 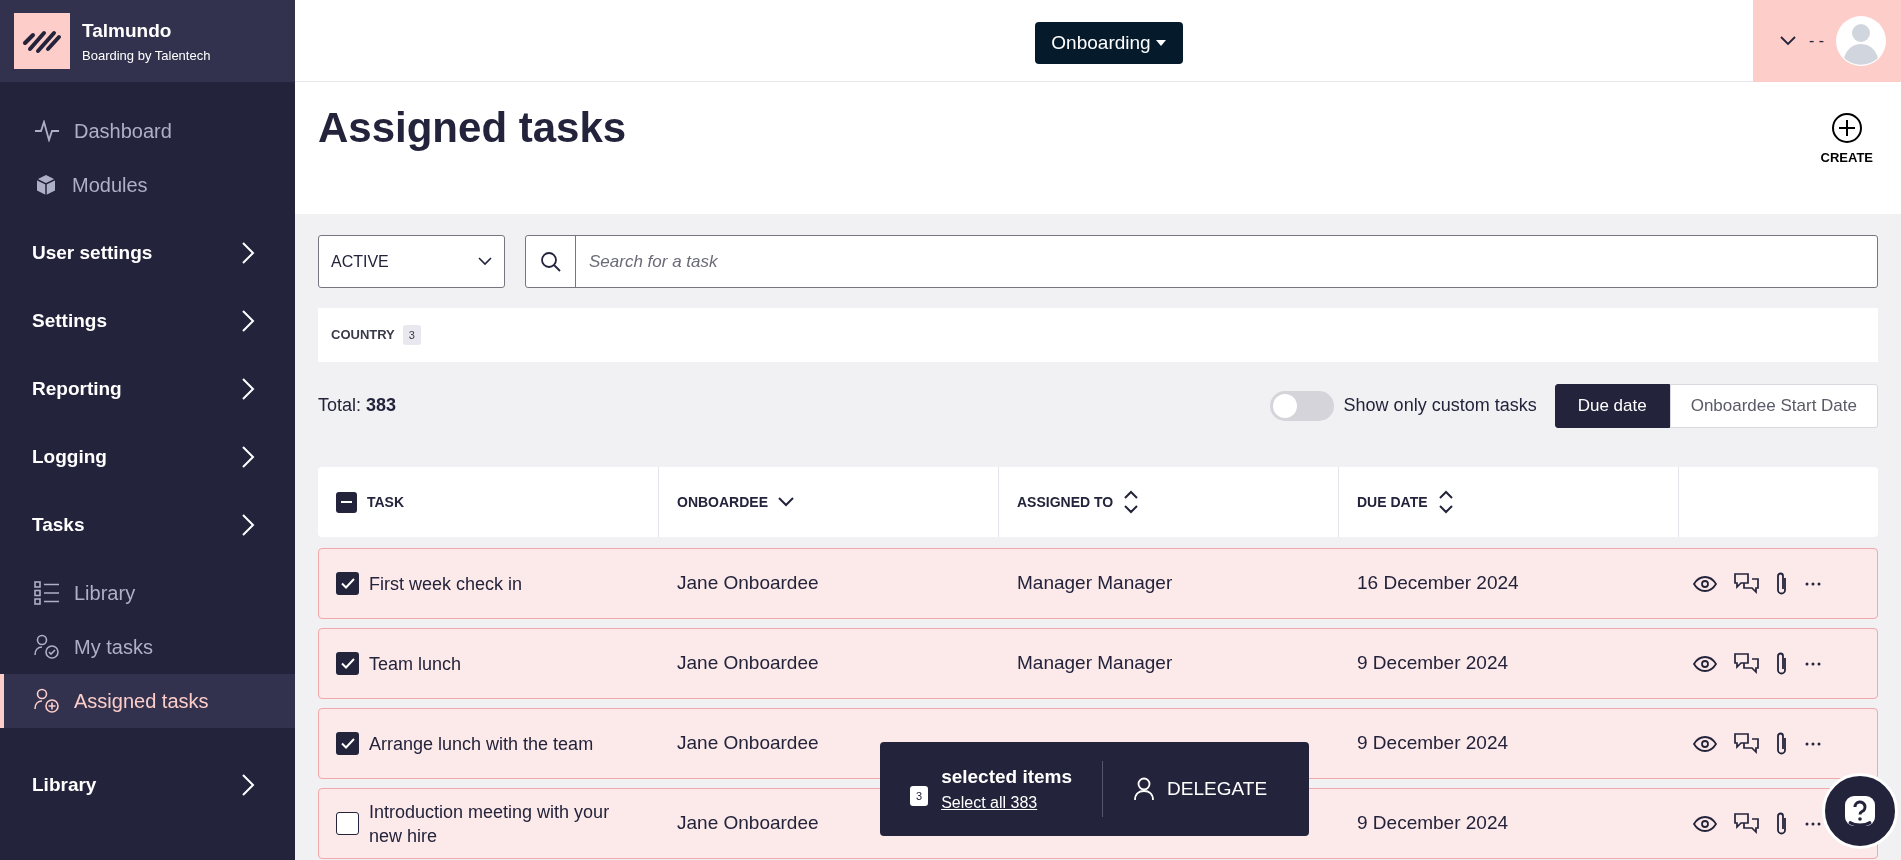 I want to click on task-name: Team lunch, so click(x=415, y=664).